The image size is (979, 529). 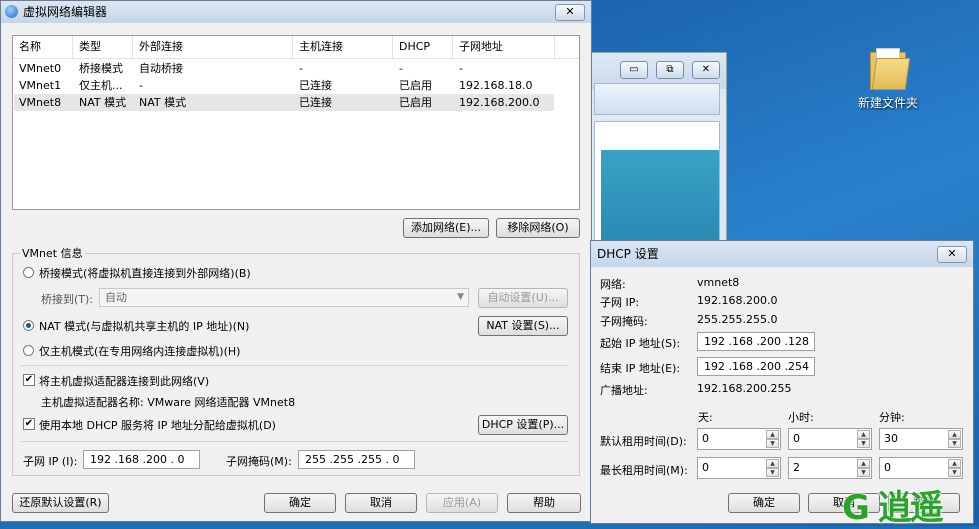 What do you see at coordinates (538, 228) in the screenshot?
I see `remove-network-button: 移除网络(O)` at bounding box center [538, 228].